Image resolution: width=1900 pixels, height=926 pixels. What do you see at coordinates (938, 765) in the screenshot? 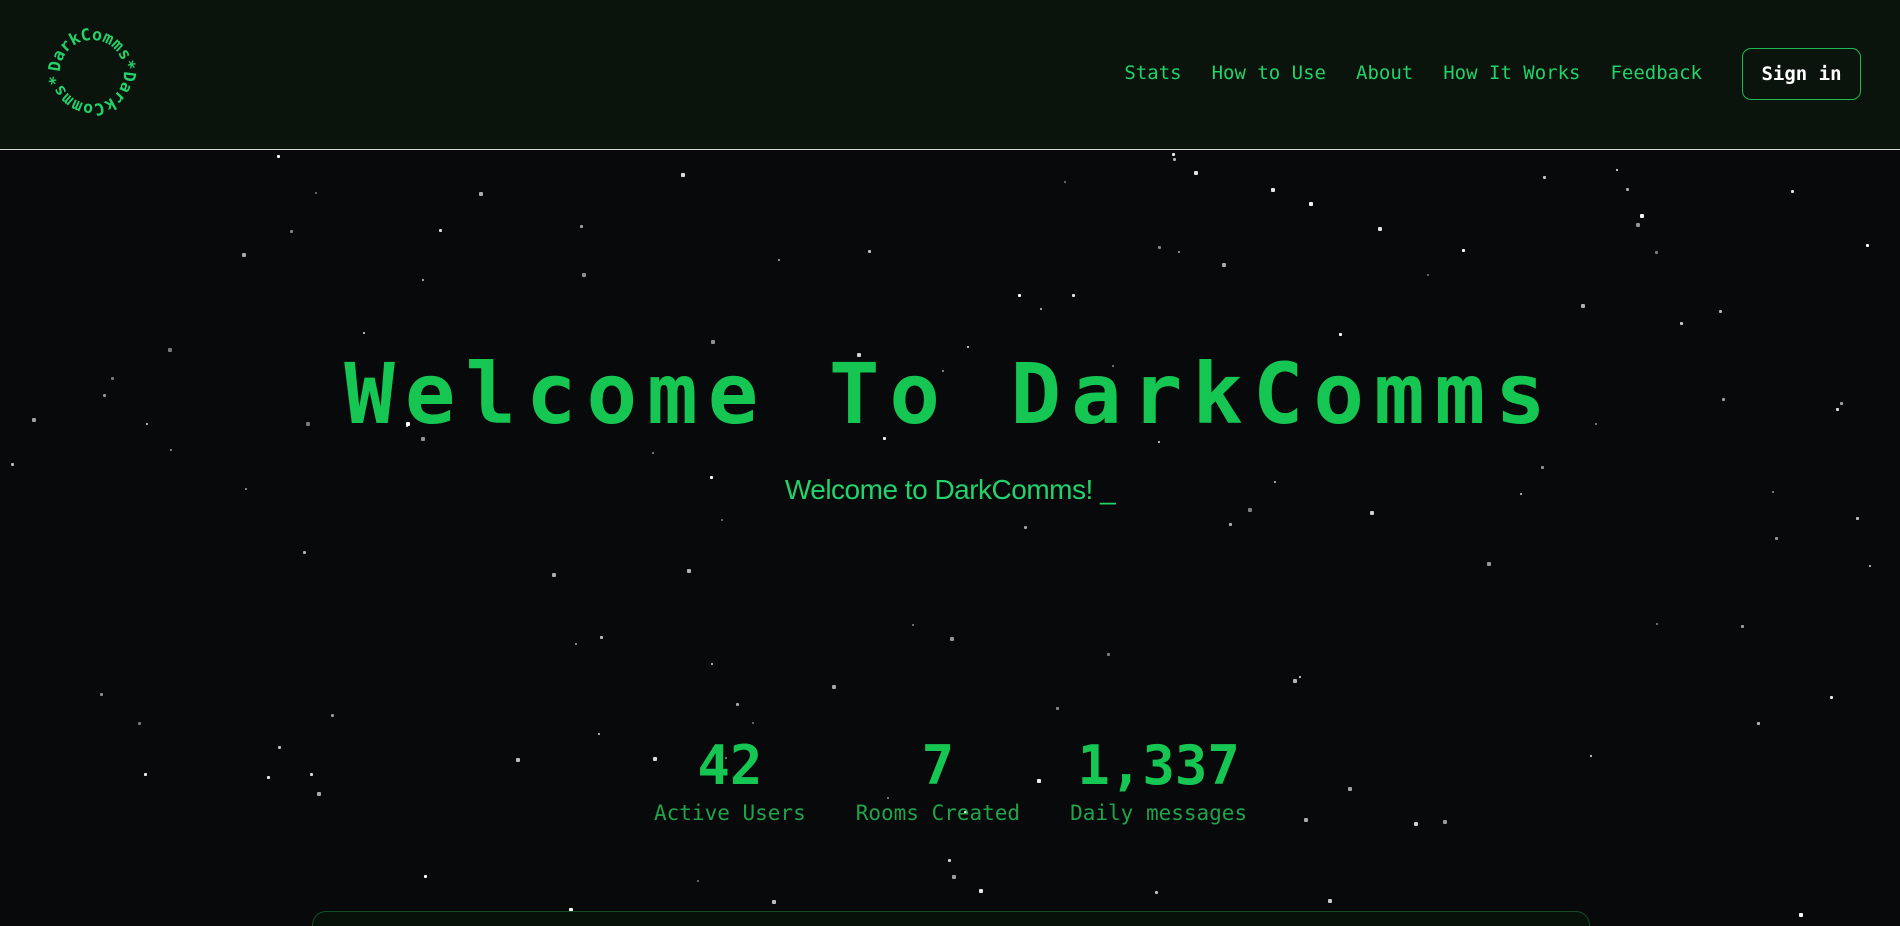
I see `stat-value: 7` at bounding box center [938, 765].